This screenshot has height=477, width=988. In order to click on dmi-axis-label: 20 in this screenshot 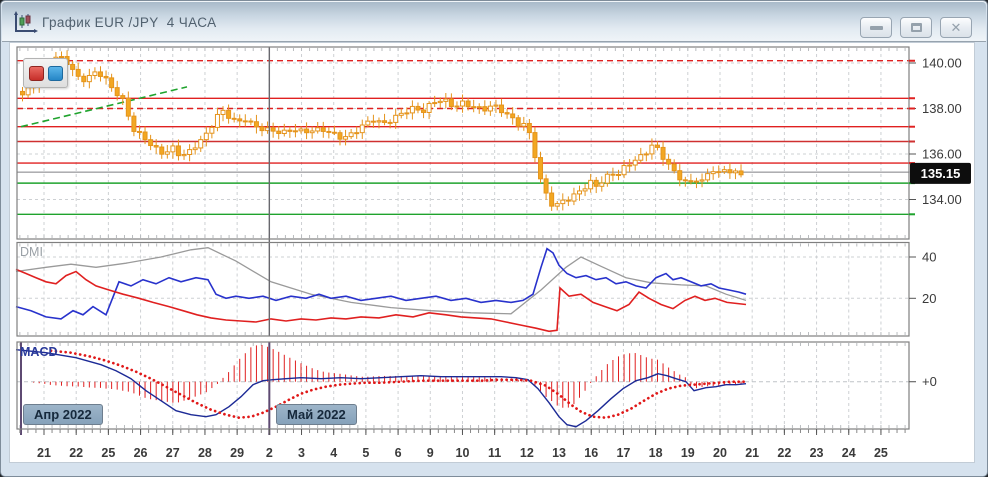, I will do `click(929, 298)`.